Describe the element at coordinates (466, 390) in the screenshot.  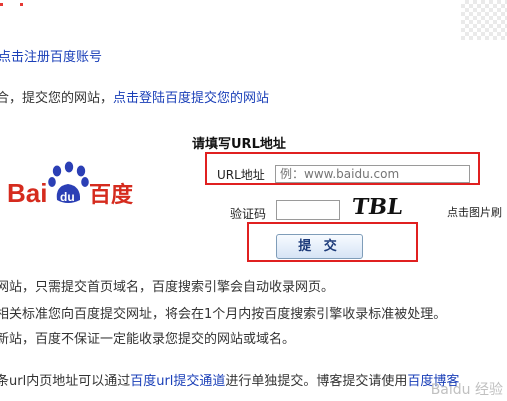
I see `watermark: Baidu 经验` at that location.